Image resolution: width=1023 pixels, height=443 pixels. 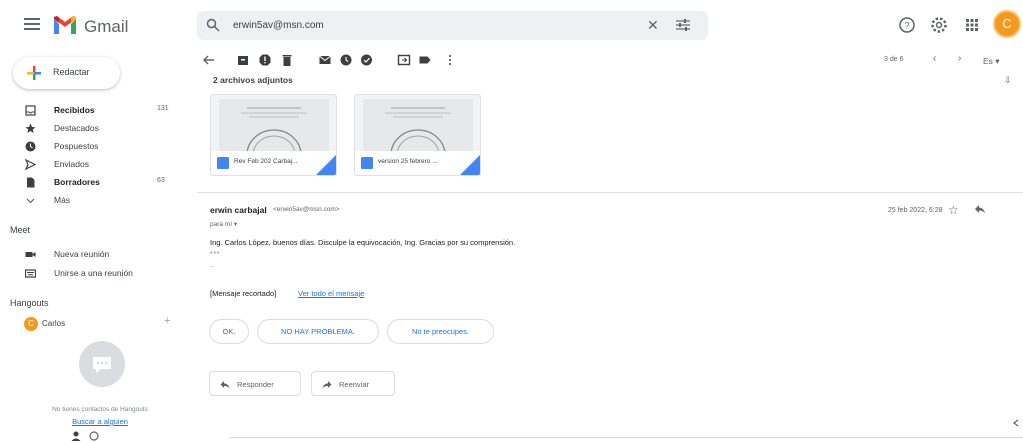 I want to click on sidebar-item-snoozed: Pospuestos, so click(x=92, y=147).